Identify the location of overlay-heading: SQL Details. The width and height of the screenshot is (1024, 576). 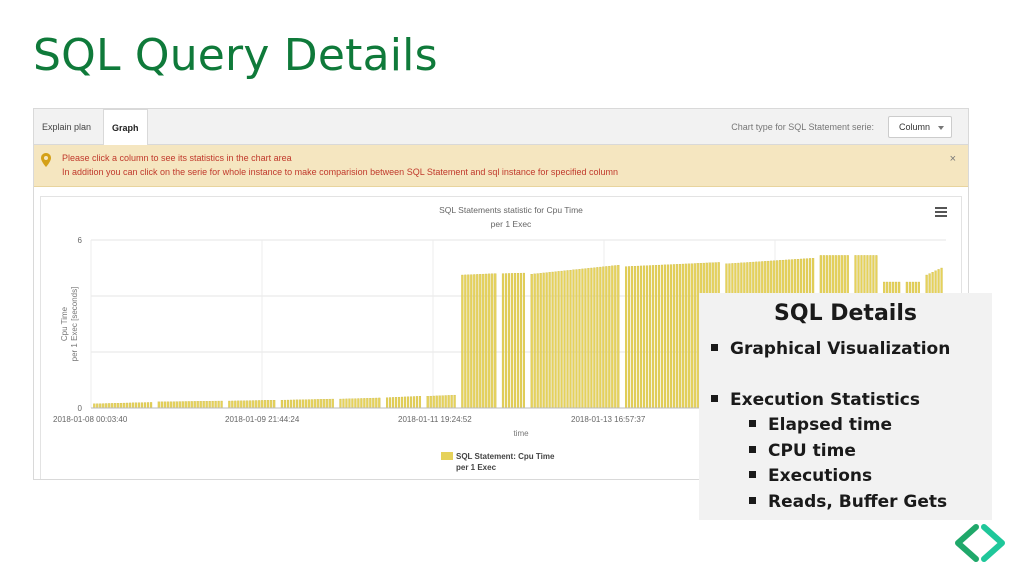
(845, 313).